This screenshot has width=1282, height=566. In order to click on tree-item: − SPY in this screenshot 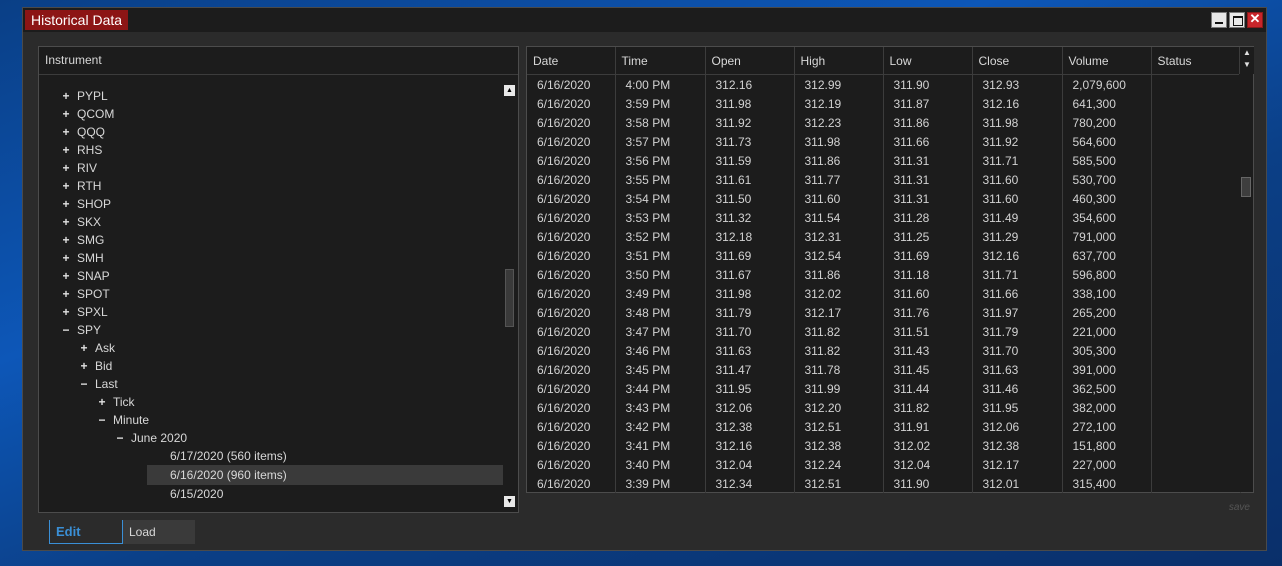, I will do `click(269, 330)`.